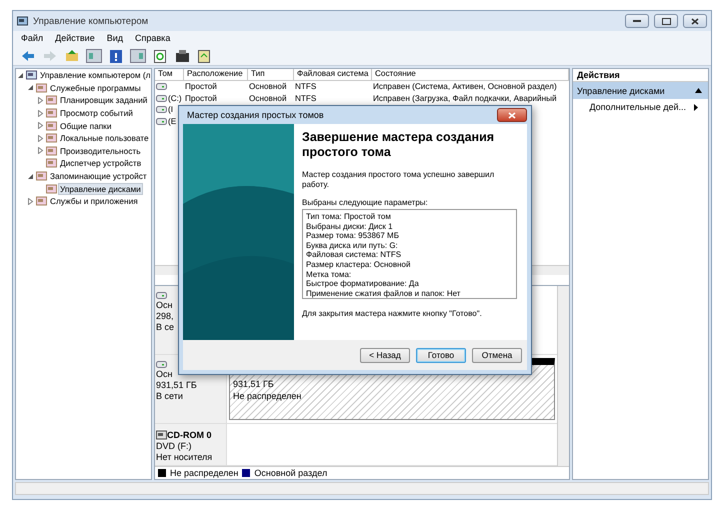 This screenshot has width=718, height=510. Describe the element at coordinates (86, 126) in the screenshot. I see `tree-item: Общие папки` at that location.